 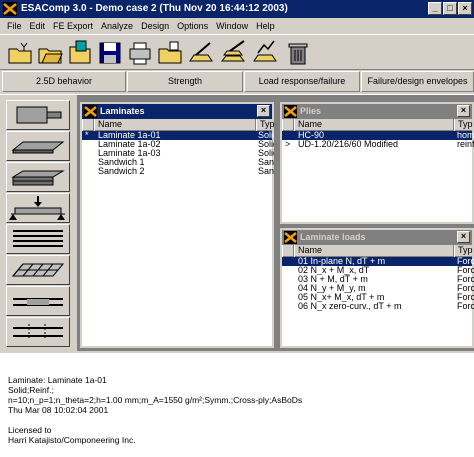 I want to click on object-bar, so click(x=39, y=223).